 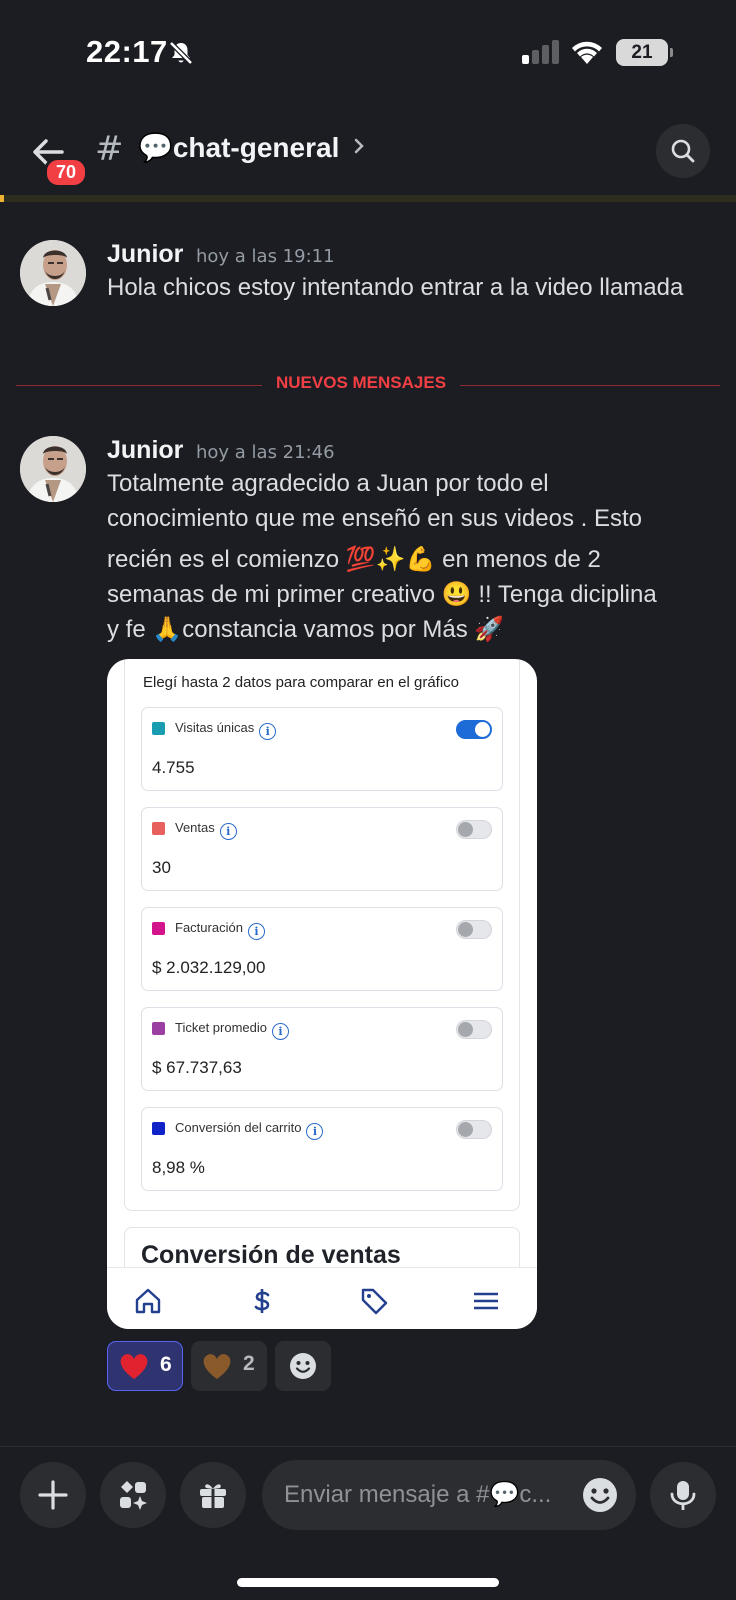 What do you see at coordinates (271, 1255) in the screenshot?
I see `section-title: Conversión de ventas` at bounding box center [271, 1255].